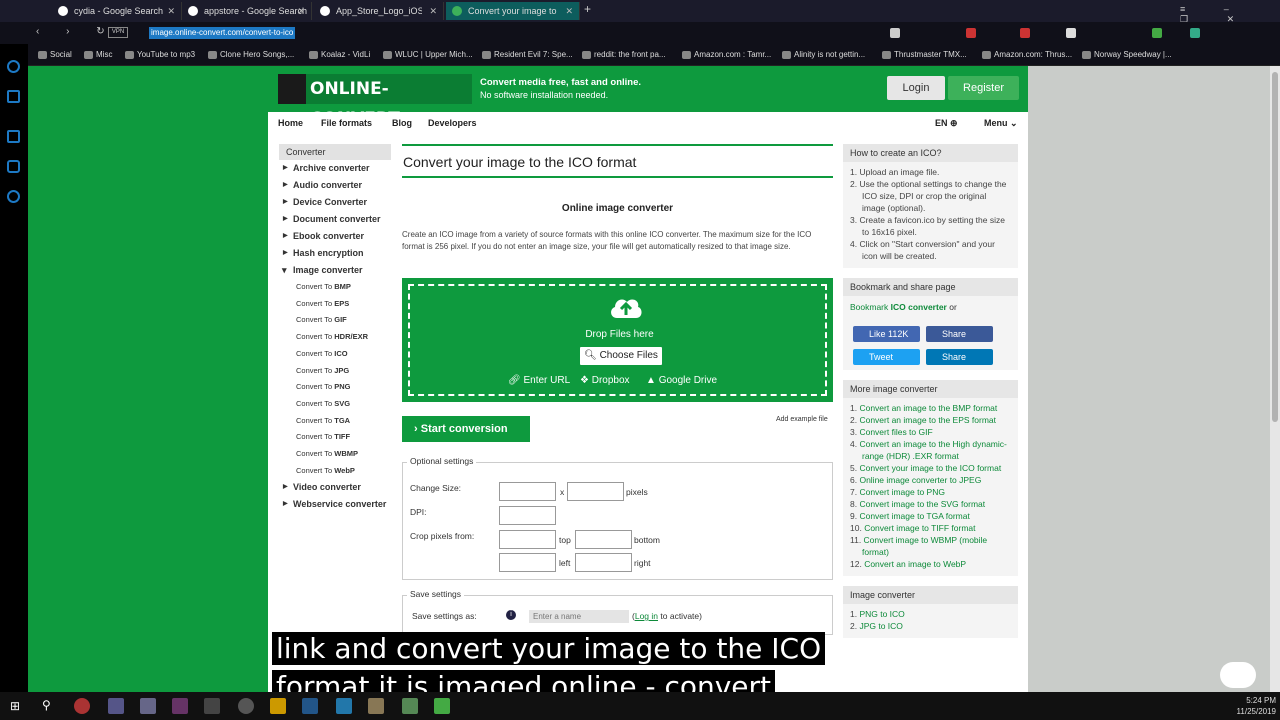 Image resolution: width=1280 pixels, height=720 pixels. What do you see at coordinates (13, 136) in the screenshot?
I see `download-icon` at bounding box center [13, 136].